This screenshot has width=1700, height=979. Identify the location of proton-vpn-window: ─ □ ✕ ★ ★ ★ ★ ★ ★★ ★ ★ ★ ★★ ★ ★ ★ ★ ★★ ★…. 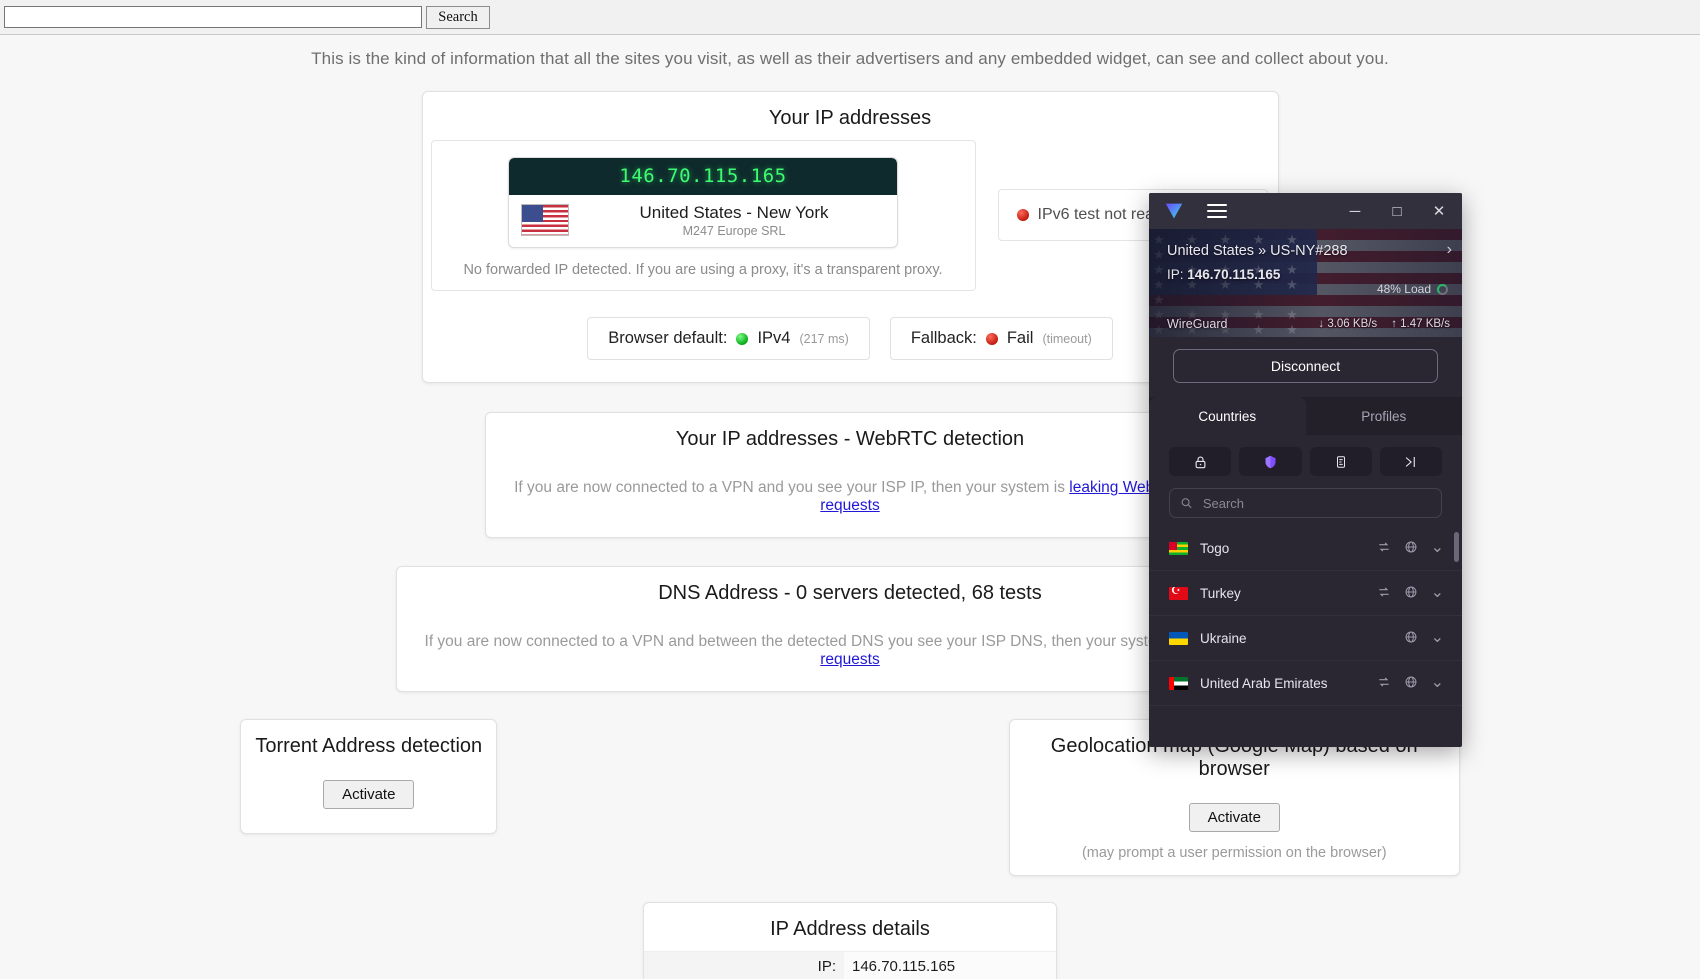
(1305, 470).